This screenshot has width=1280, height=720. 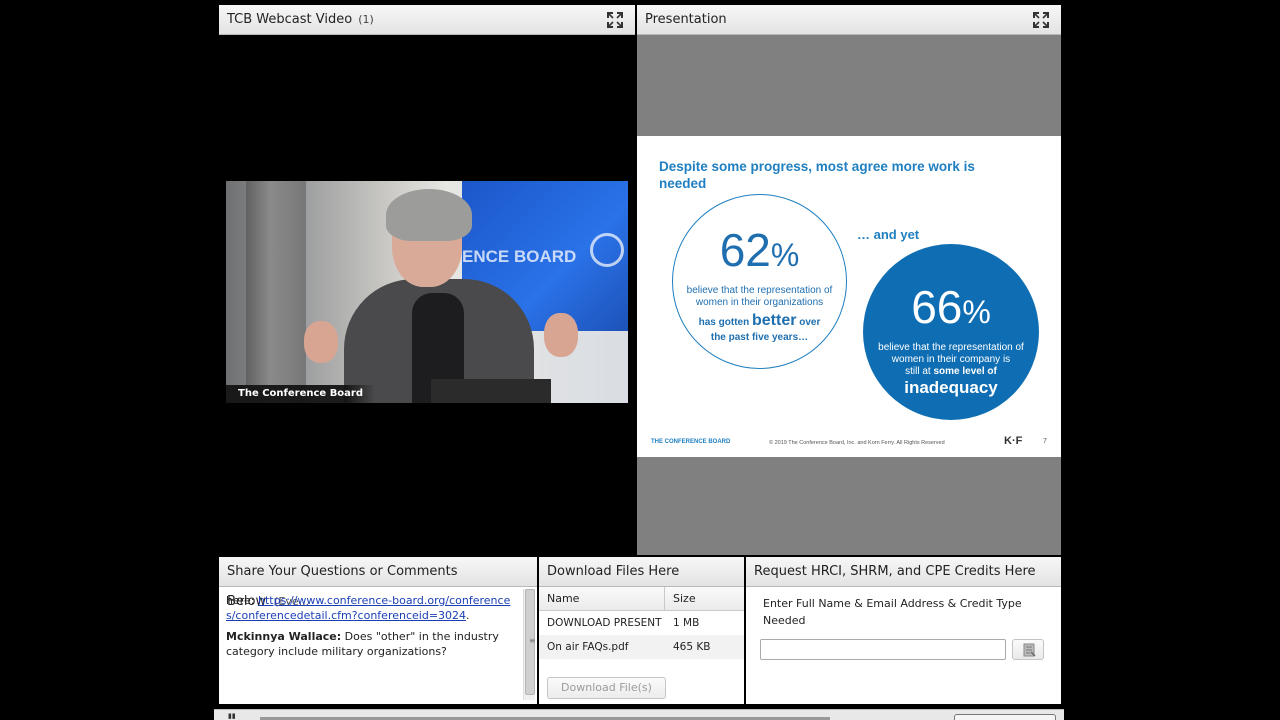 What do you see at coordinates (686, 19) in the screenshot?
I see `presentation-pod-title: Presentation` at bounding box center [686, 19].